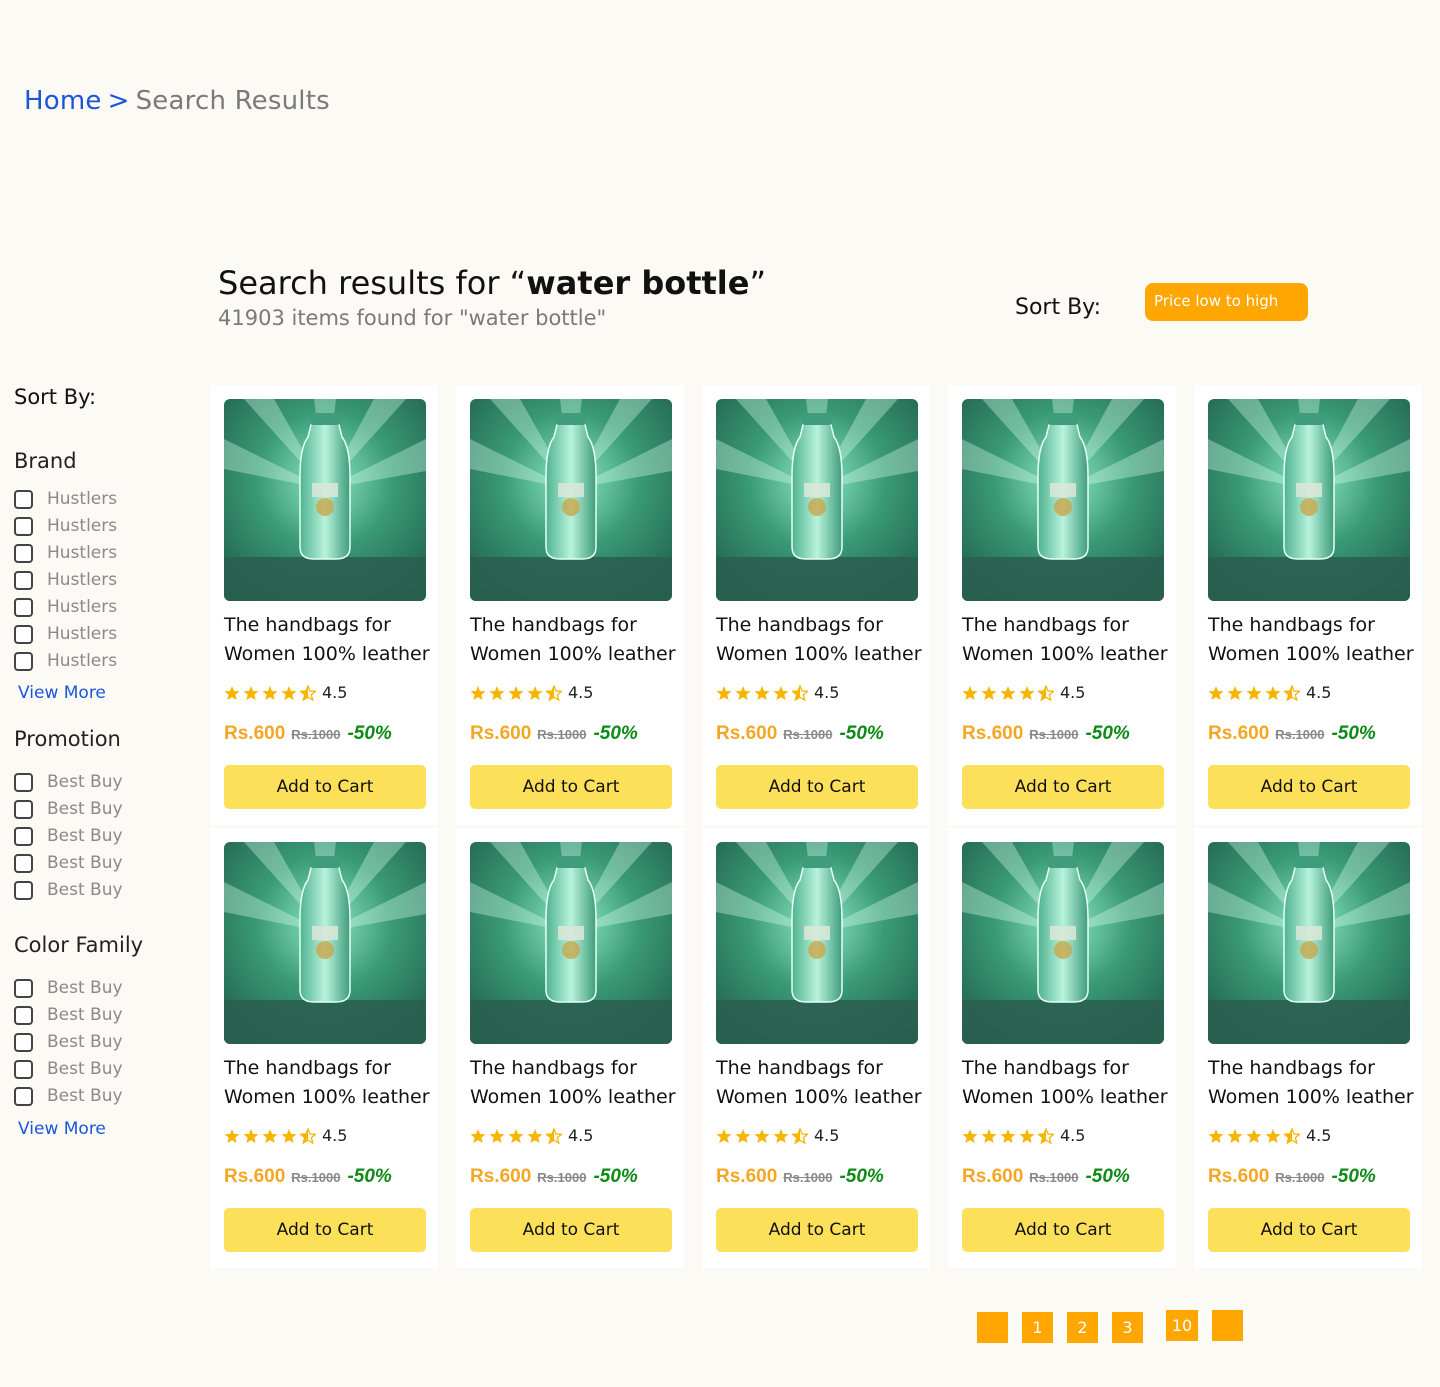  Describe the element at coordinates (615, 733) in the screenshot. I see `product-discount: -50%` at that location.